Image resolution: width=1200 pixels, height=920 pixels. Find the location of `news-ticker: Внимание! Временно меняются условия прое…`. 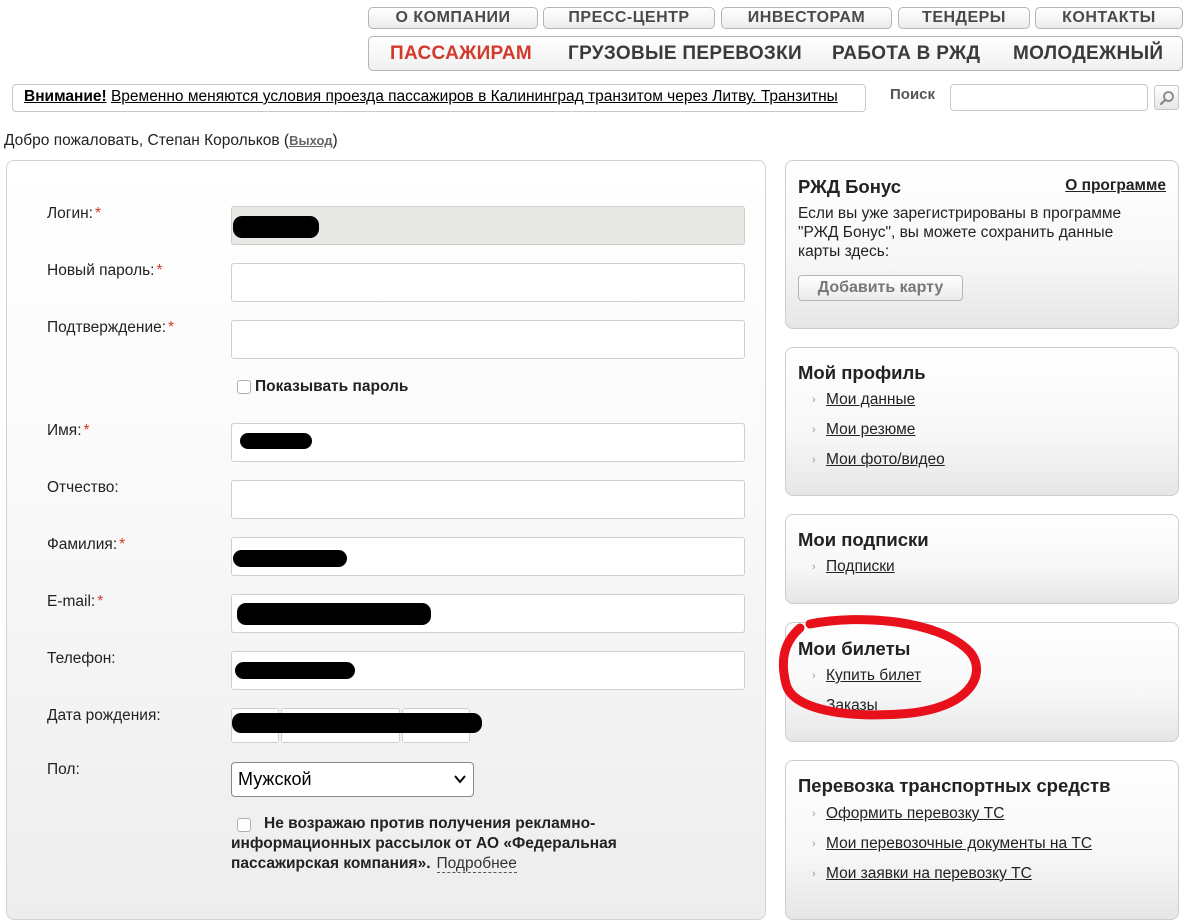

news-ticker: Внимание! Временно меняются условия прое… is located at coordinates (439, 98).